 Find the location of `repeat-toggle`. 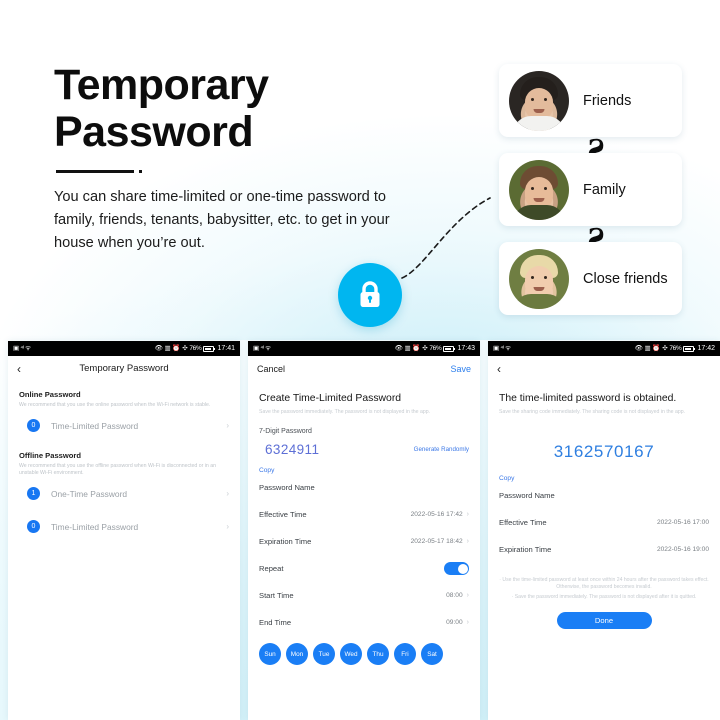

repeat-toggle is located at coordinates (456, 569).